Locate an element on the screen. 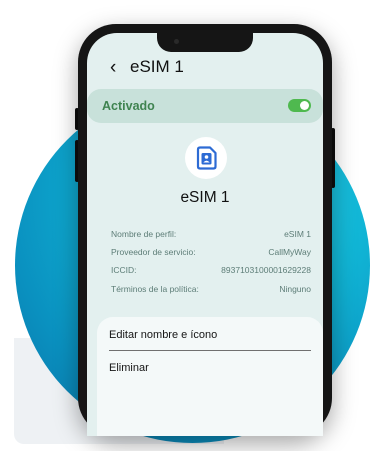  sim-card-contact-icon is located at coordinates (206, 158).